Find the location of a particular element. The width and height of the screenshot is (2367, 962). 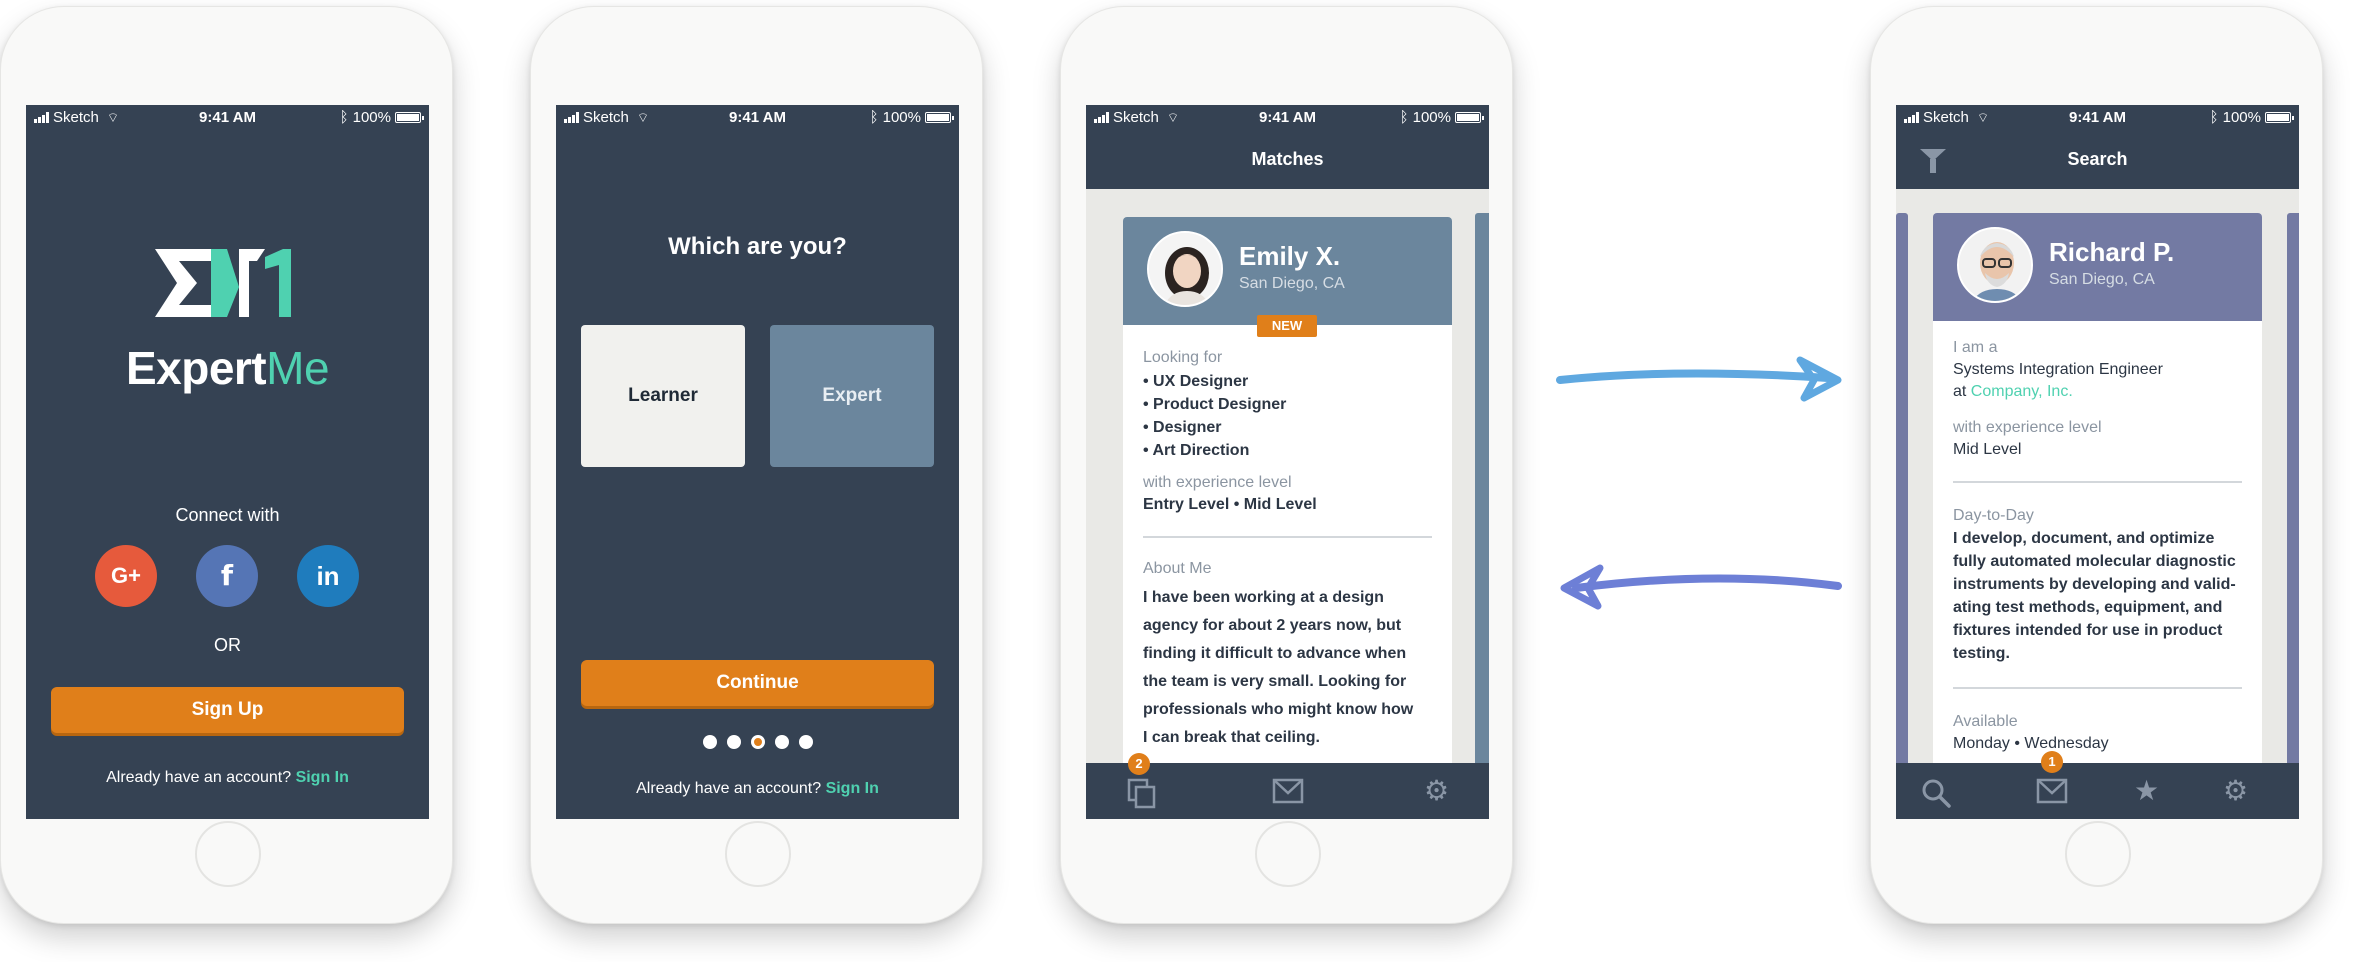

daytoday-line: testing. is located at coordinates (1981, 653).